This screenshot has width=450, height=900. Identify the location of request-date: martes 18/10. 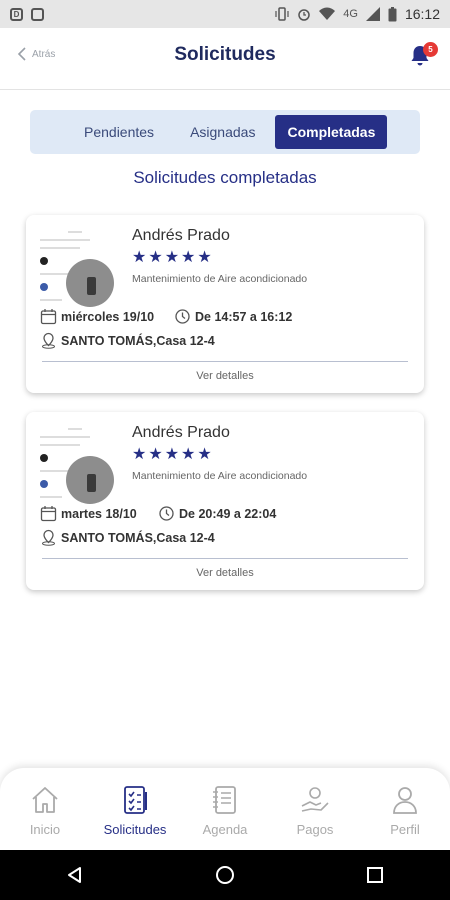
(99, 513).